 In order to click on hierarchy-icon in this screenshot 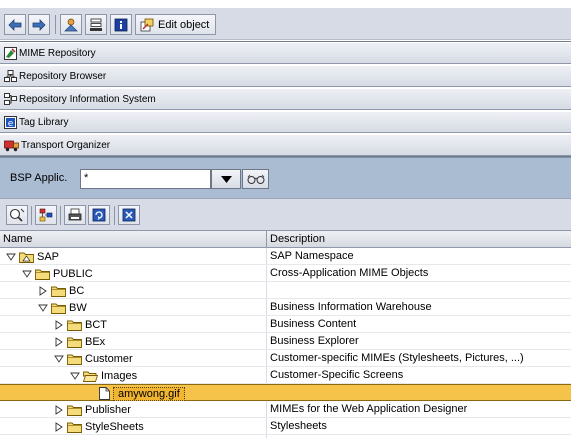, I will do `click(96, 24)`.